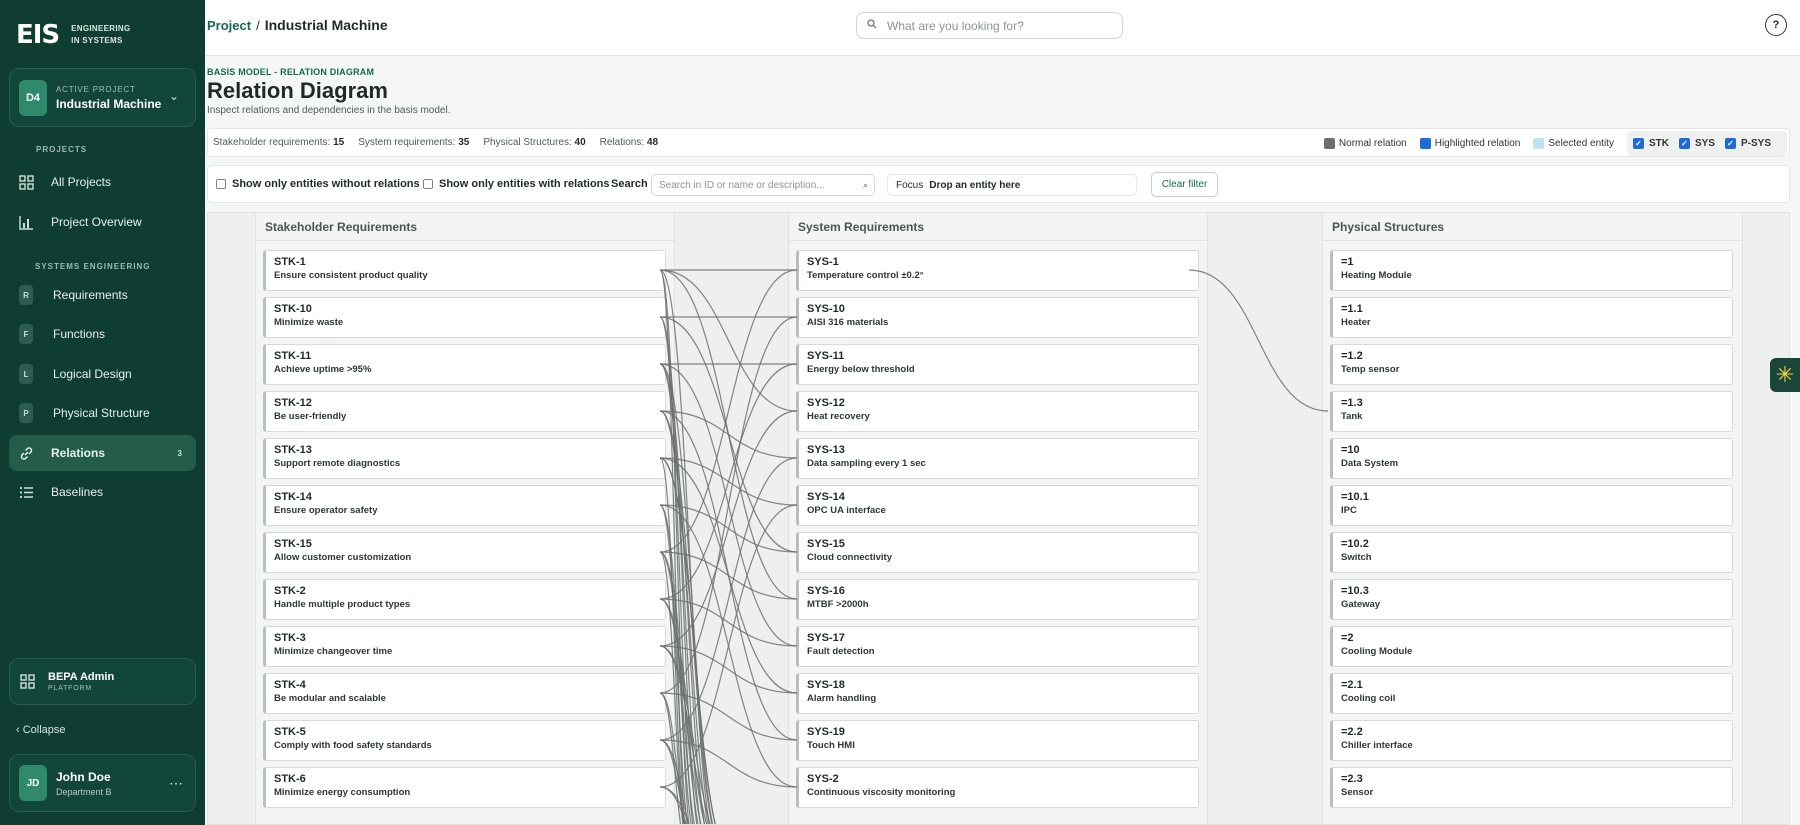  I want to click on entity-name: Continuous viscosity monitoring, so click(881, 792).